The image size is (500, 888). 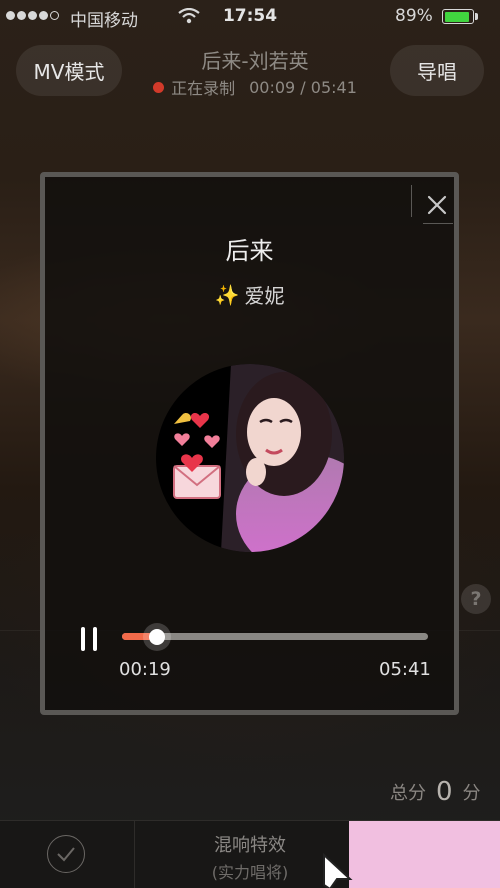 What do you see at coordinates (408, 793) in the screenshot?
I see `score-label: 总分` at bounding box center [408, 793].